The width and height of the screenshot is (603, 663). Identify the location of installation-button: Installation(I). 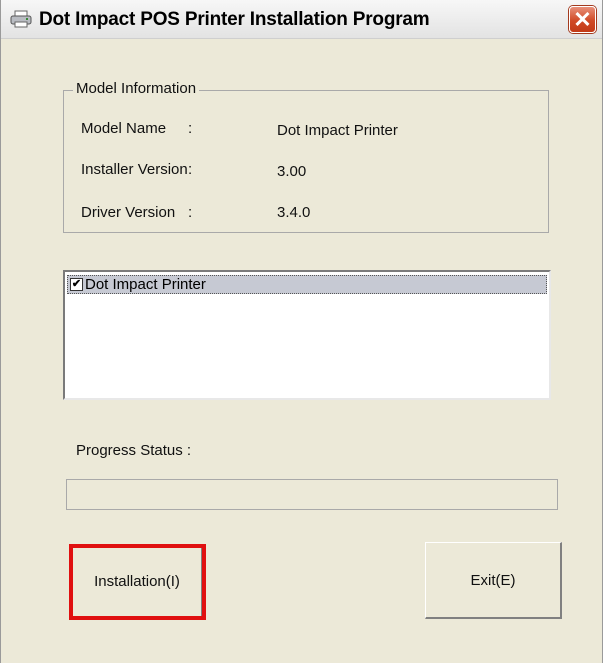
(137, 582).